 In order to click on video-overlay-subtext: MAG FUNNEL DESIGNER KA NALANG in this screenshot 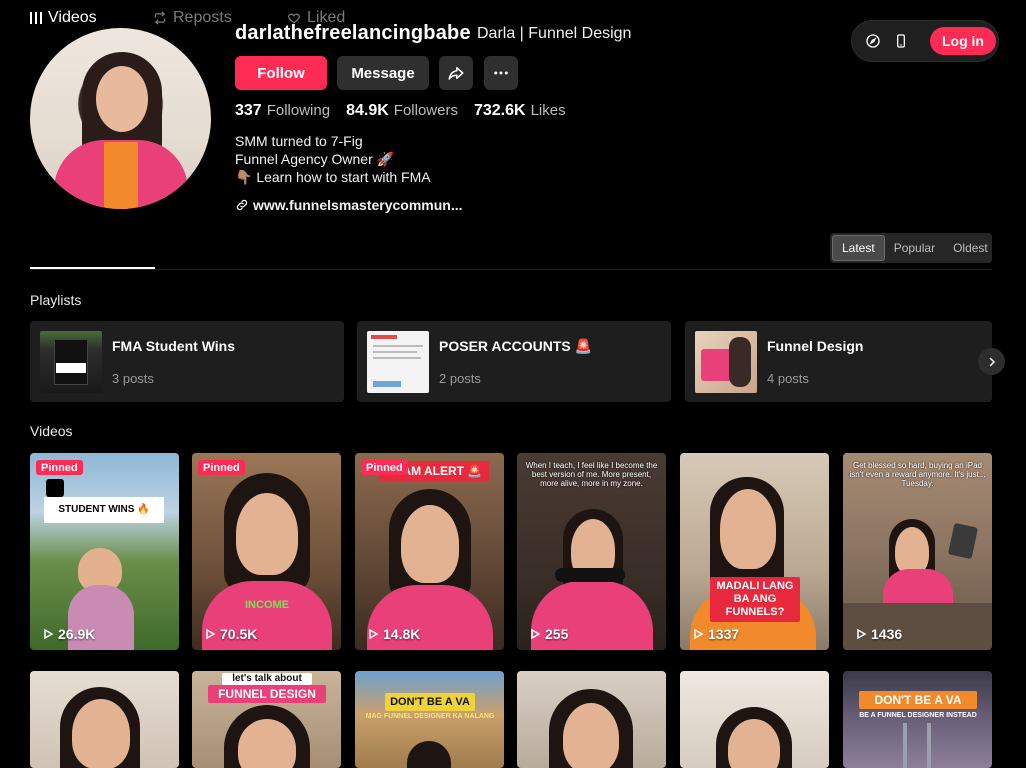, I will do `click(430, 716)`.